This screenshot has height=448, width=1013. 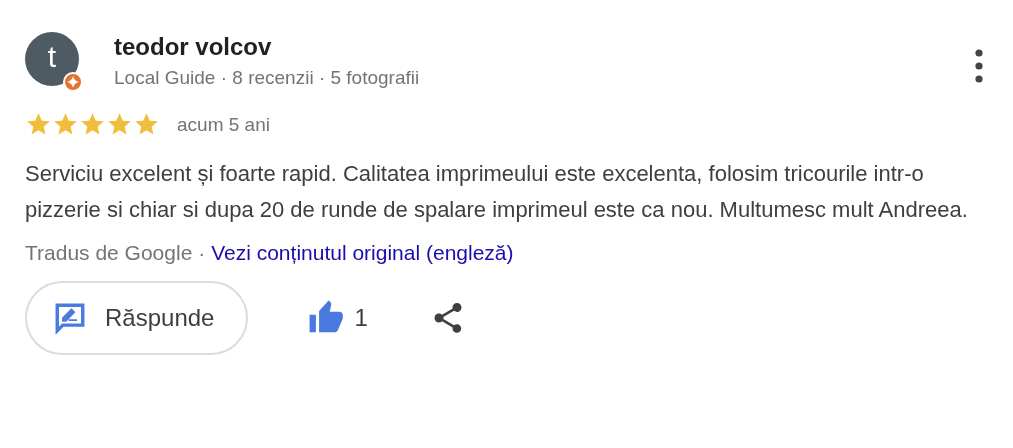 I want to click on author-meta: Local Guide · 8 recenzii · 5 fotografii, so click(x=267, y=78).